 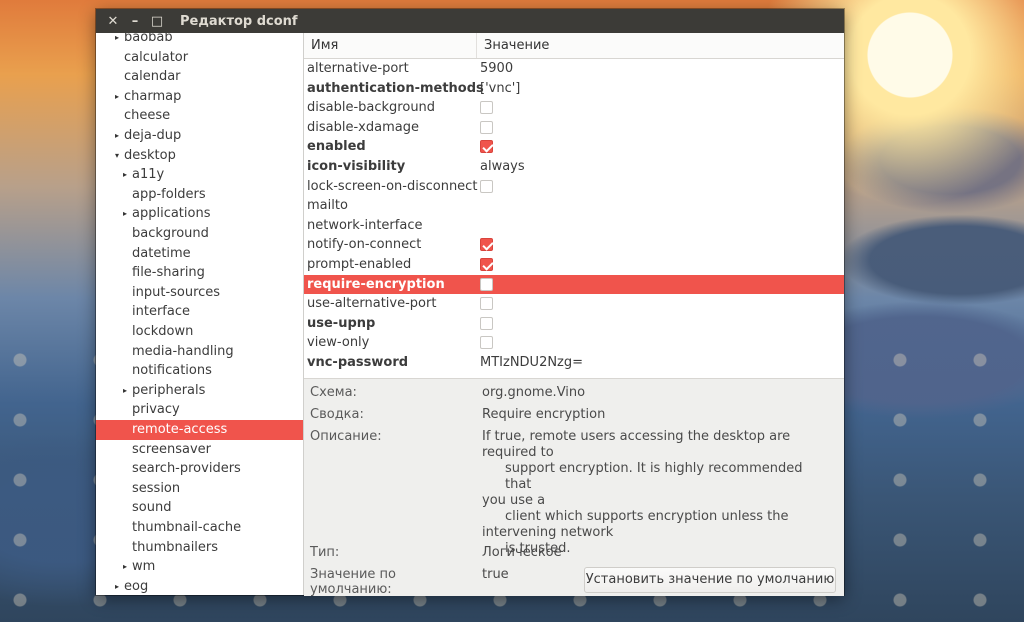 What do you see at coordinates (199, 77) in the screenshot?
I see `tree-item-calendar: calendar` at bounding box center [199, 77].